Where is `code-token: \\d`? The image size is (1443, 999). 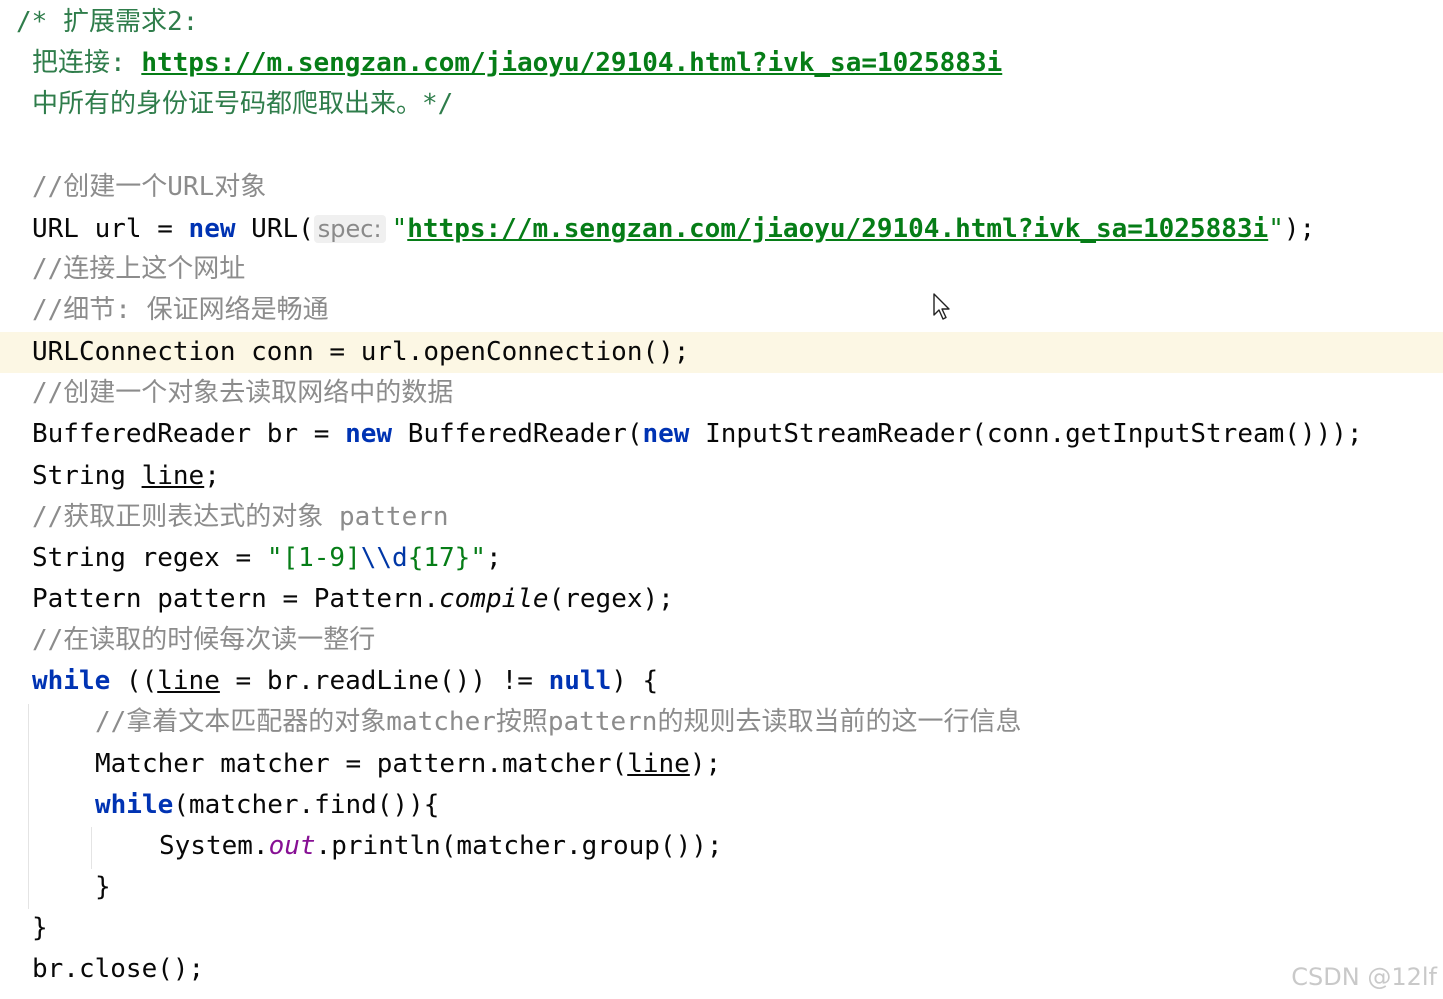
code-token: \\d is located at coordinates (384, 558).